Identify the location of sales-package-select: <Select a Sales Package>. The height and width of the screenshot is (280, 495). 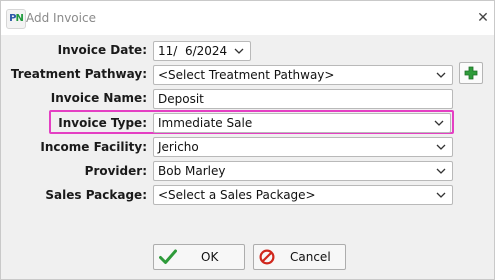
(303, 195).